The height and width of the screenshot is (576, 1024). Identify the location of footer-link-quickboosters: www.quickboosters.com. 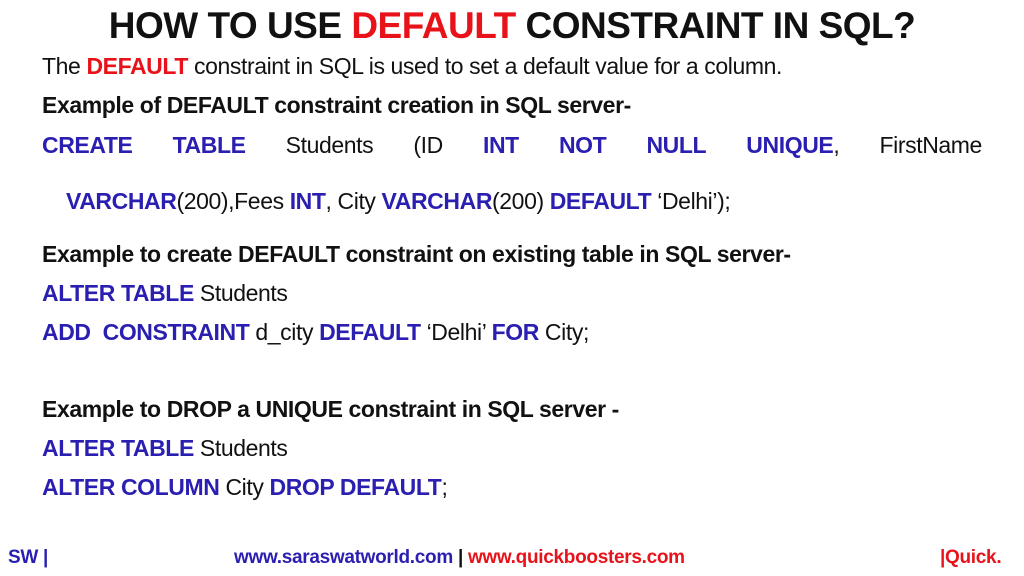
(576, 557).